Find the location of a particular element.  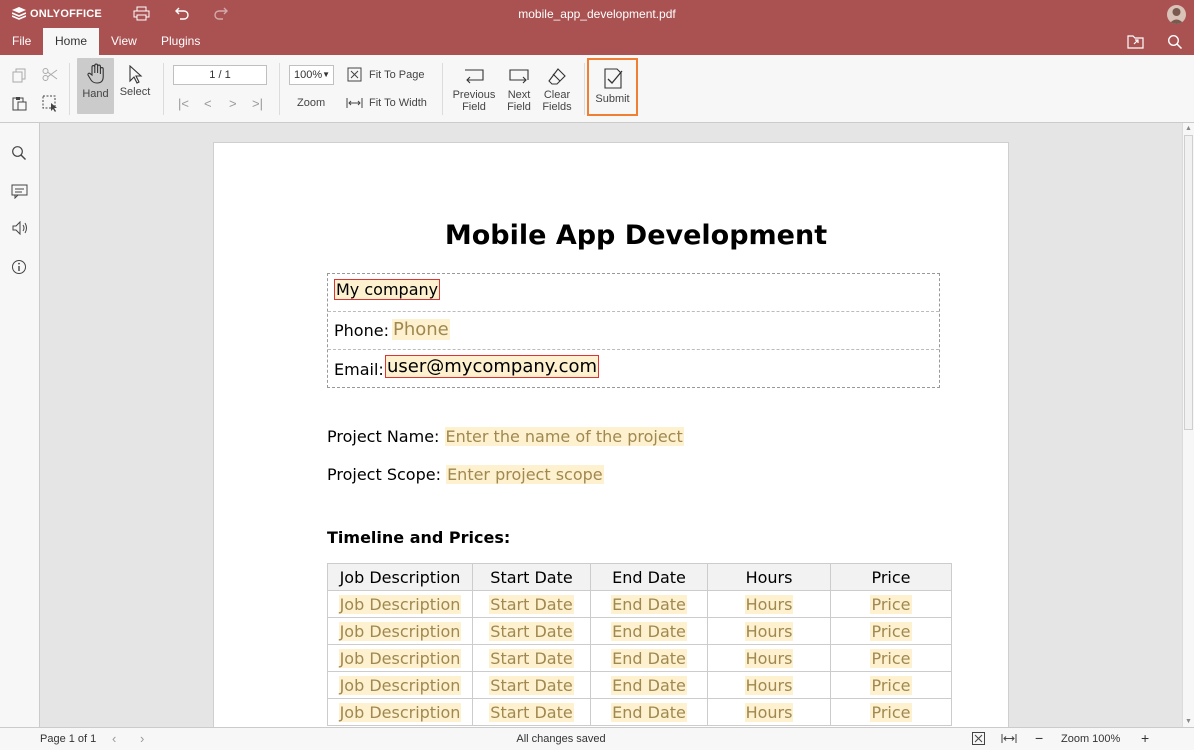

open-location-icon is located at coordinates (1136, 42).